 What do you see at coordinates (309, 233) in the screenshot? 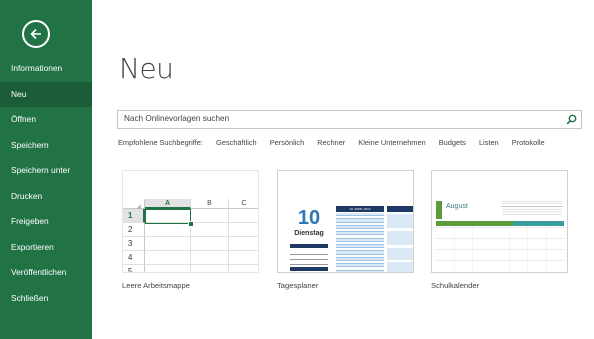
I see `planner-weekday: Dienstag` at bounding box center [309, 233].